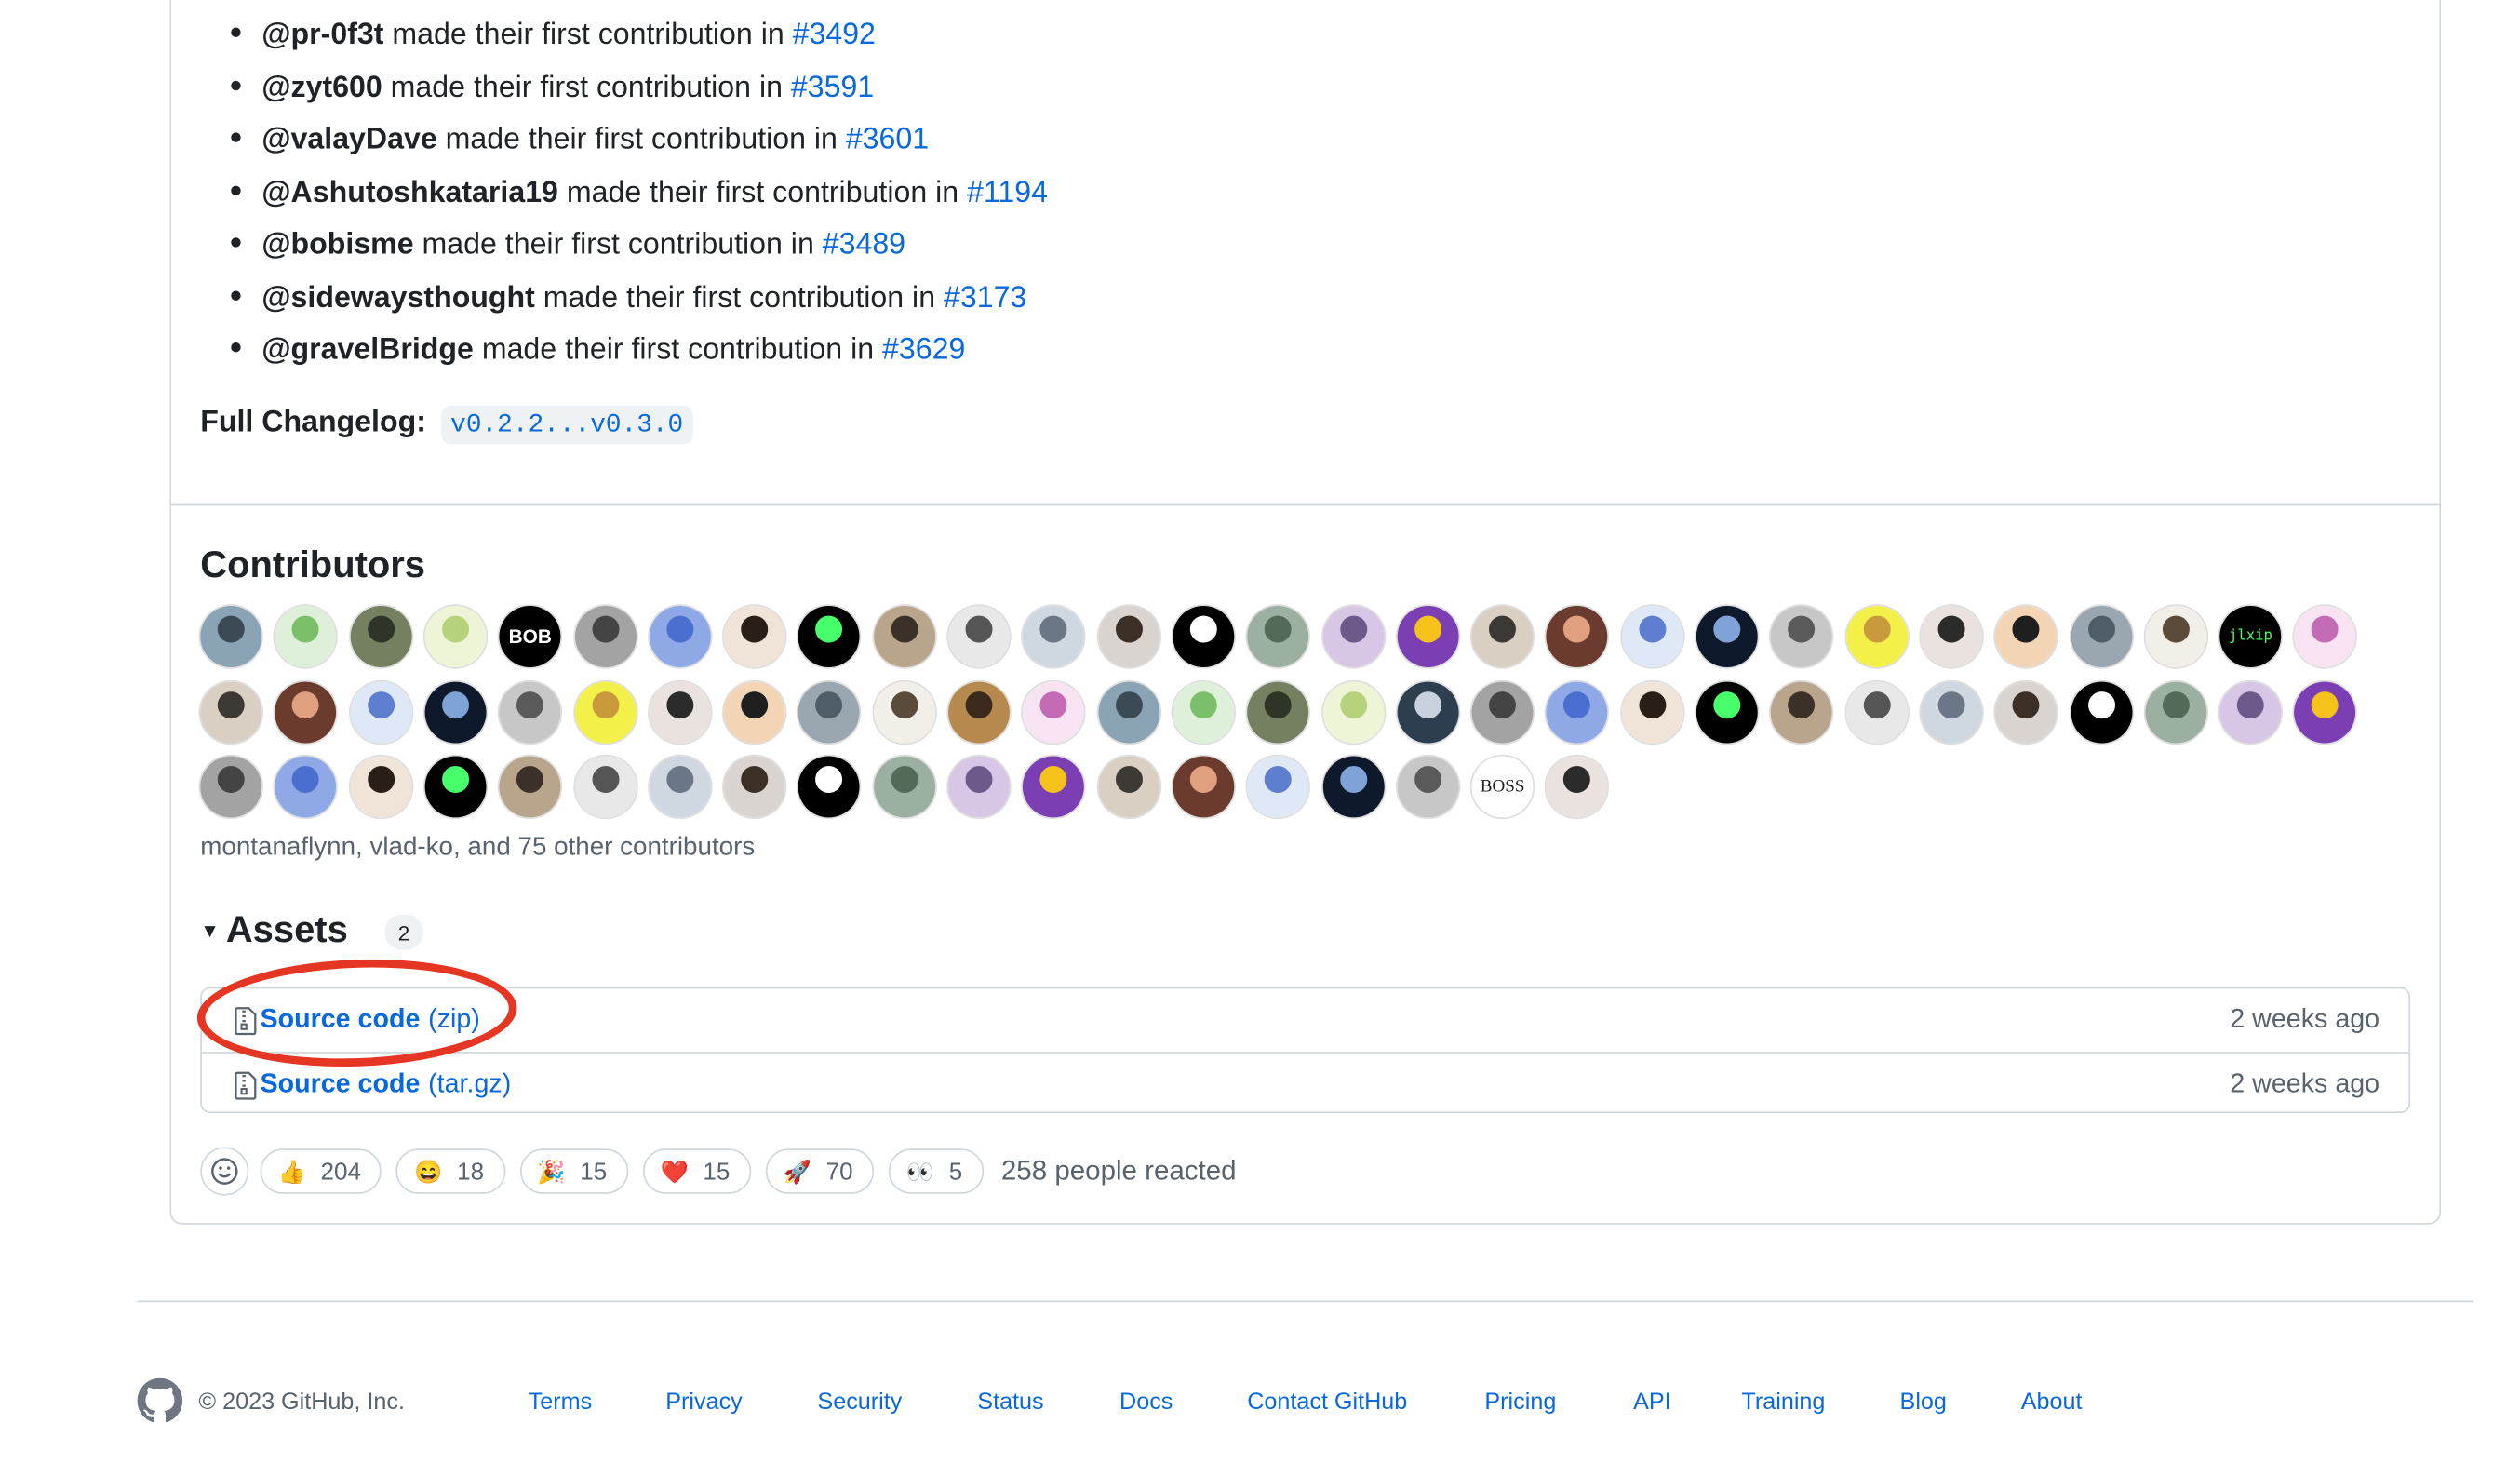 The width and height of the screenshot is (2520, 1463). Describe the element at coordinates (1502, 787) in the screenshot. I see `contributor-avatar: BOSS` at that location.